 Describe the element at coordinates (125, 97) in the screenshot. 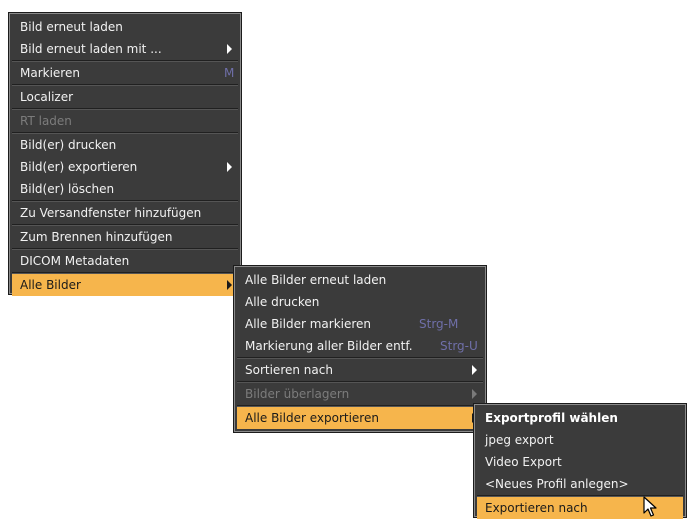

I see `menu-item-localizer: Localizer` at that location.